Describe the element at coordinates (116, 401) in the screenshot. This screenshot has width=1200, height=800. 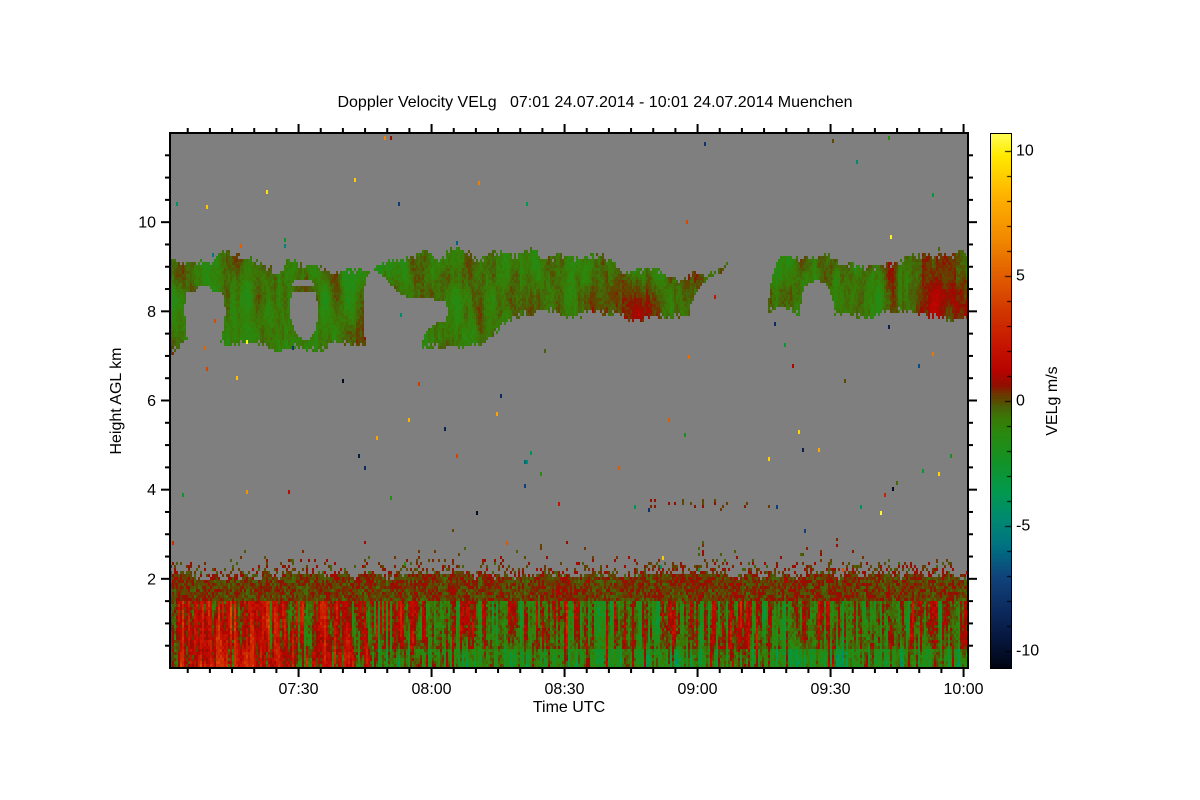
I see `y-axis-label: Height AGL km` at that location.